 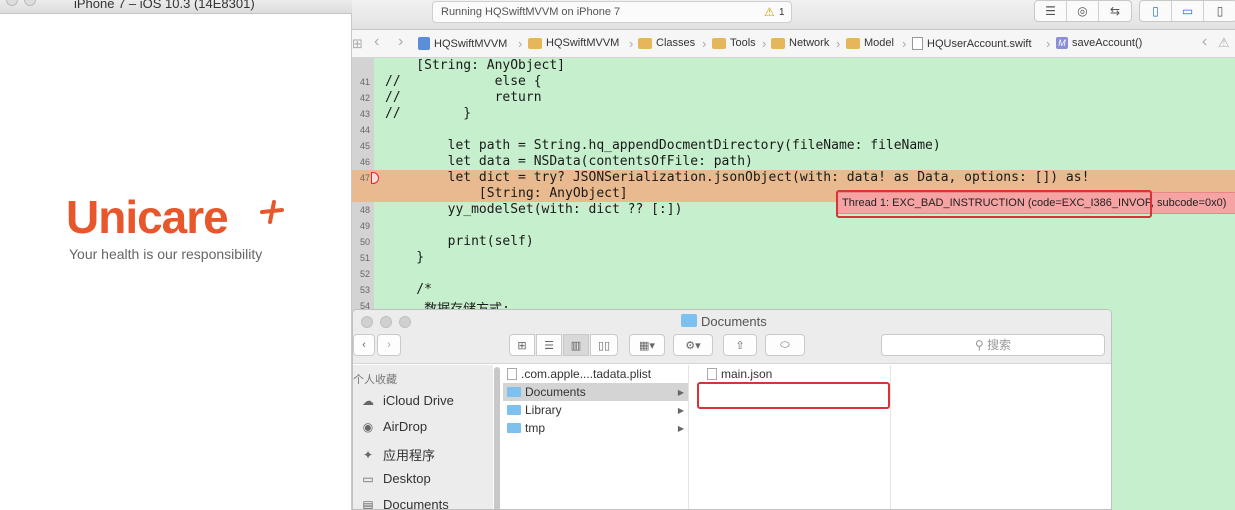 I want to click on logo-plus-icon, so click(x=272, y=212).